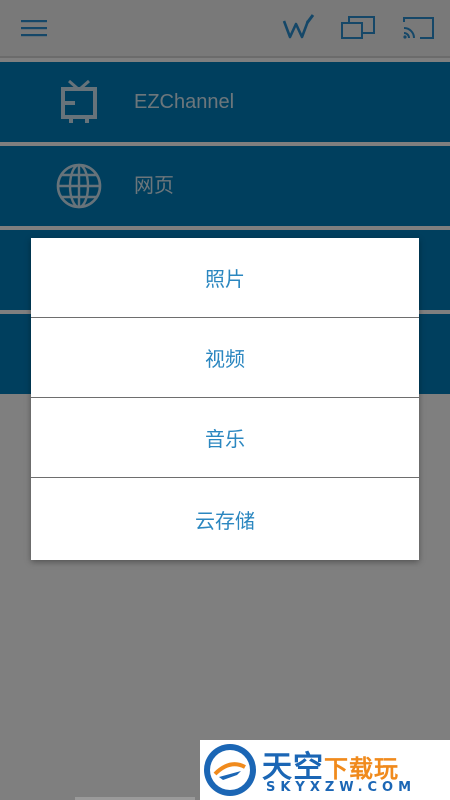 The width and height of the screenshot is (450, 800). What do you see at coordinates (225, 438) in the screenshot?
I see `option-music: 音乐` at bounding box center [225, 438].